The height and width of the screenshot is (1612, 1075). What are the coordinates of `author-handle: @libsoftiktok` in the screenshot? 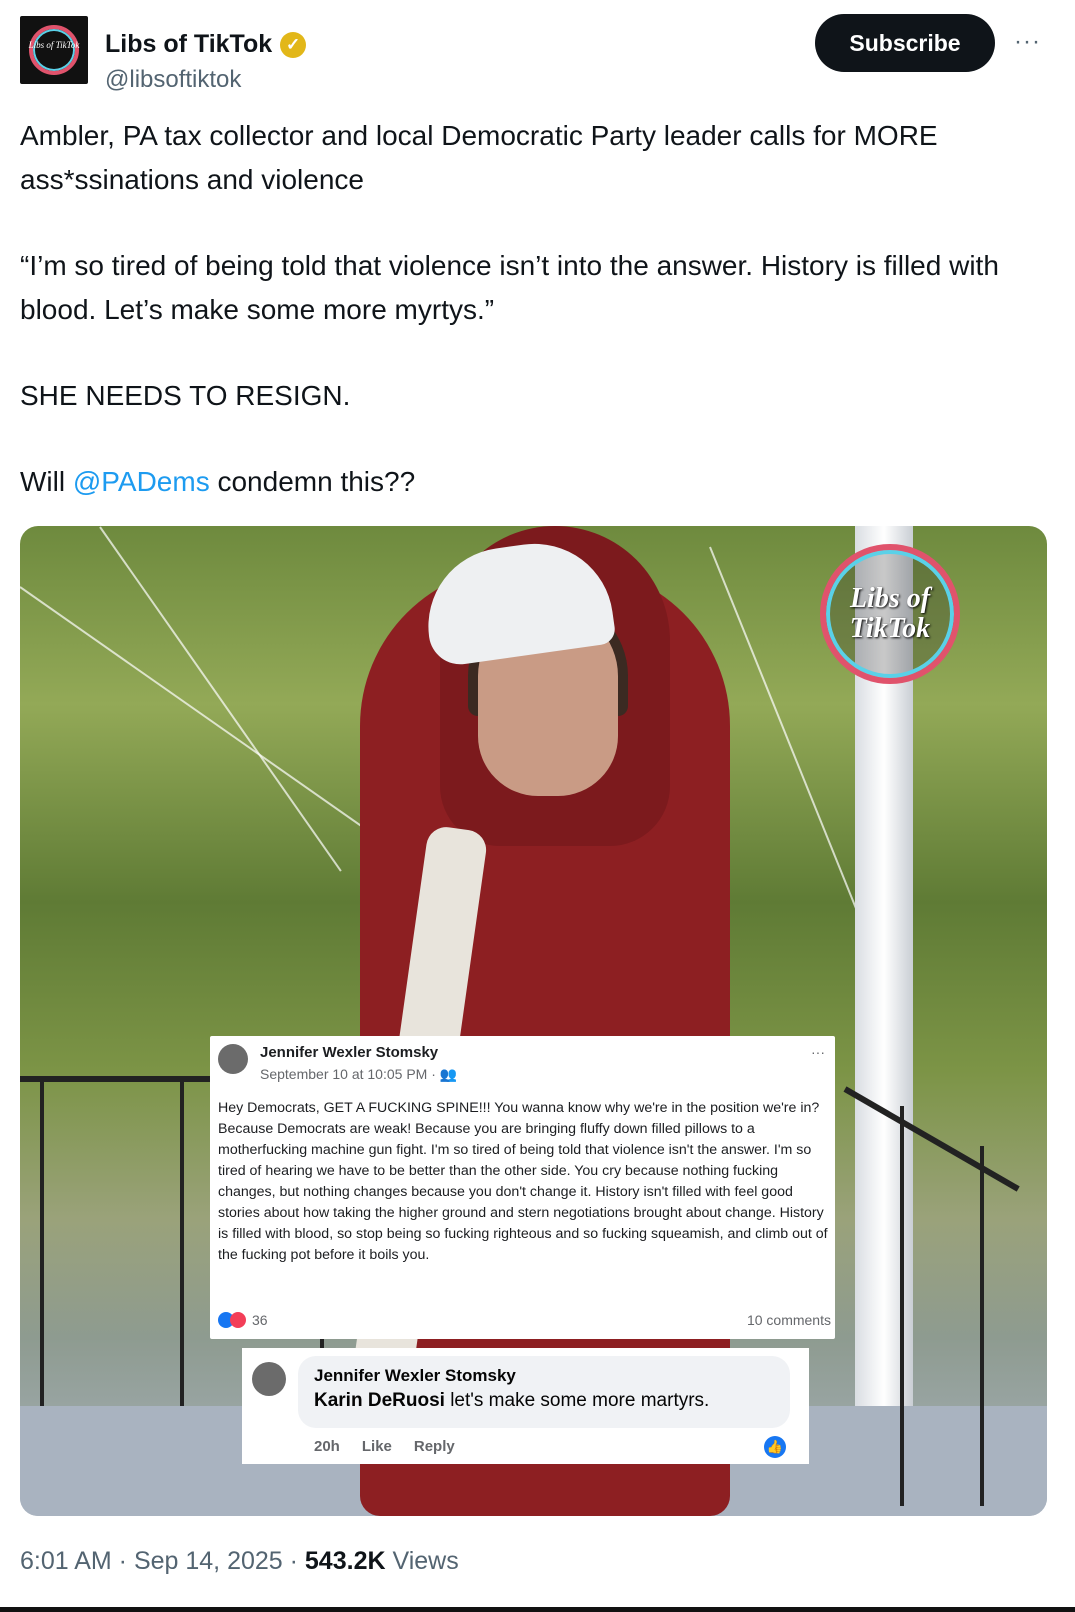 It's located at (173, 80).